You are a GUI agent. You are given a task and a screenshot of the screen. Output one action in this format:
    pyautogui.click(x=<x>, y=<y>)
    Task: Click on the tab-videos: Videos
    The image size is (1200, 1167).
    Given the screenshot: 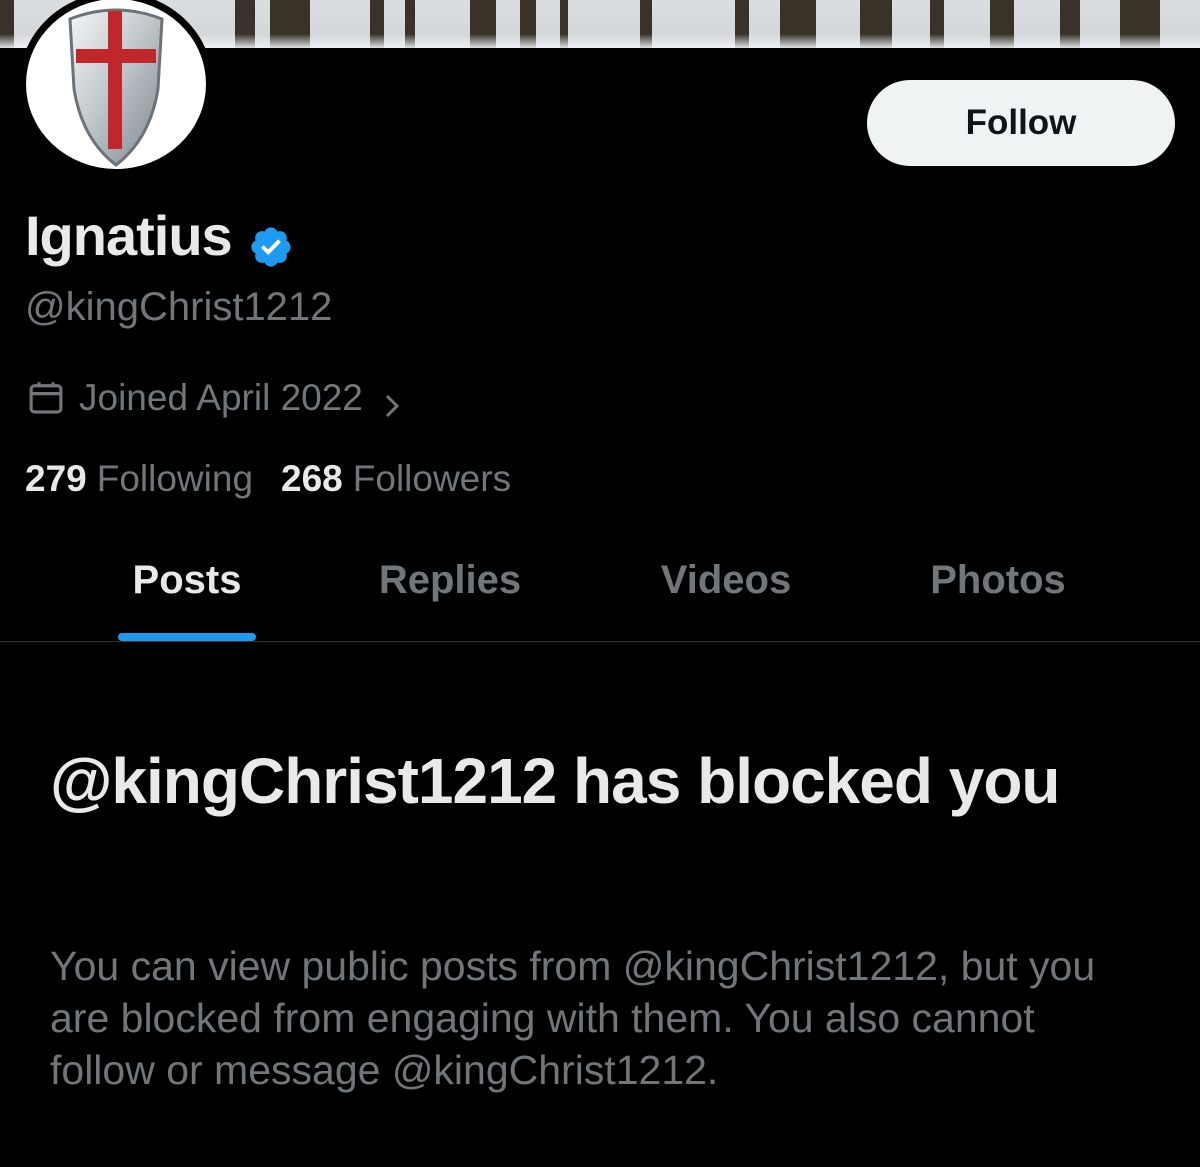 What is the action you would take?
    pyautogui.click(x=726, y=580)
    